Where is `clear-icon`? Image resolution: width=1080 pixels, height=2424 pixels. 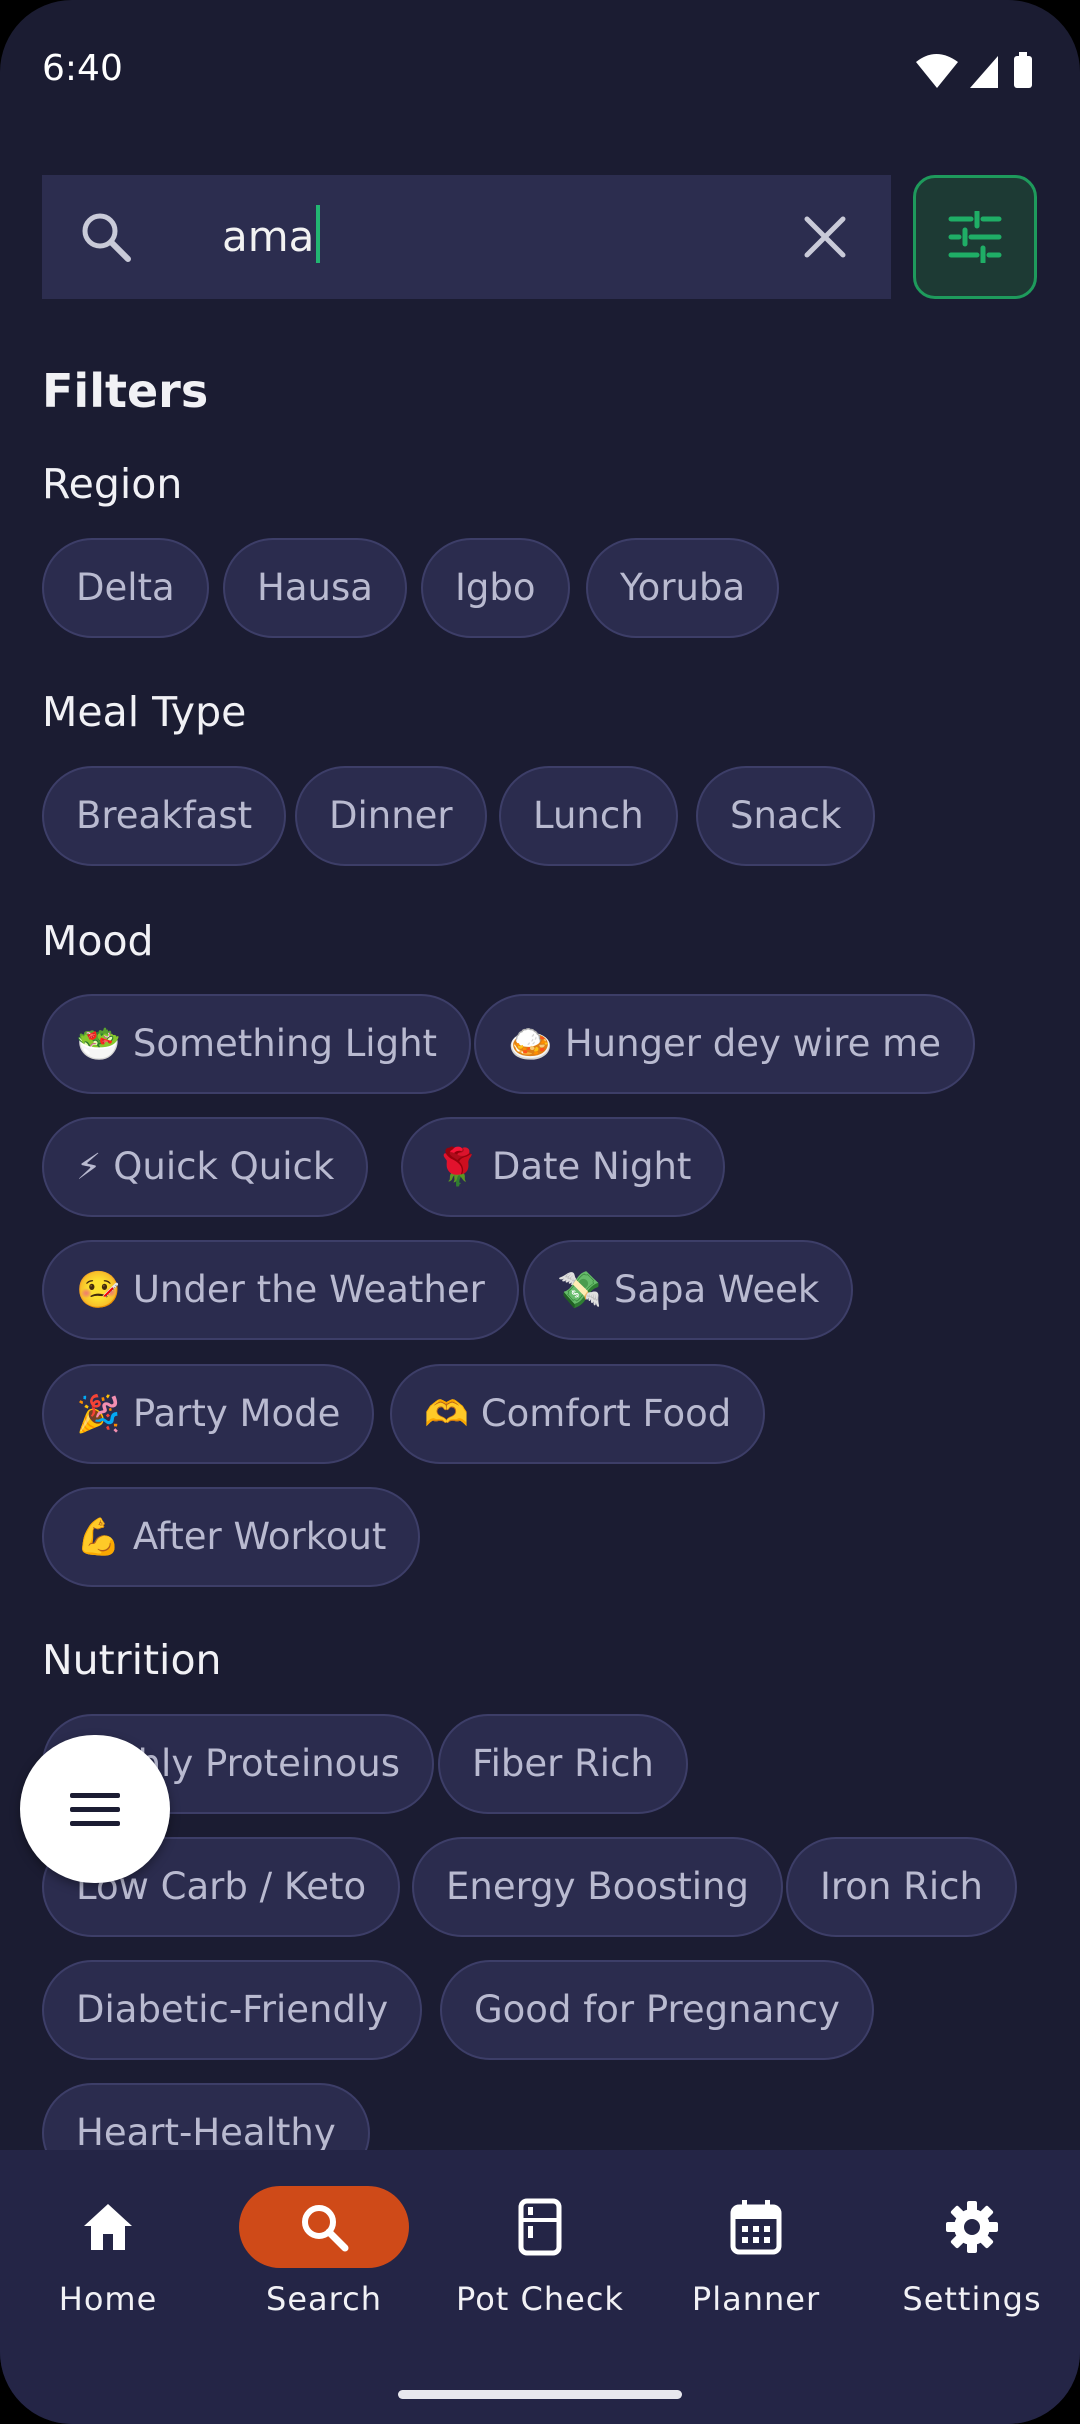 clear-icon is located at coordinates (825, 237).